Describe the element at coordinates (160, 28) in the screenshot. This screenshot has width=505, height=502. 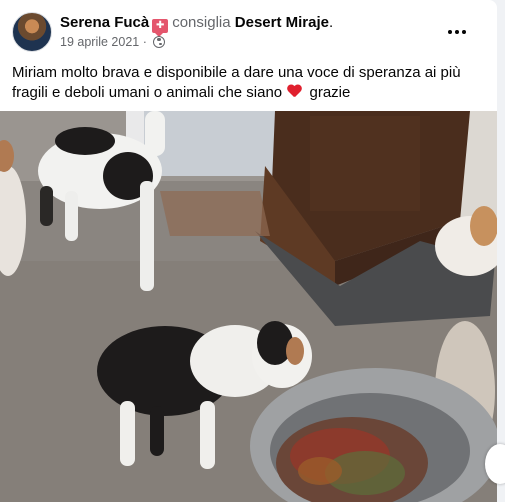
I see `recommend-icon: ✚` at that location.